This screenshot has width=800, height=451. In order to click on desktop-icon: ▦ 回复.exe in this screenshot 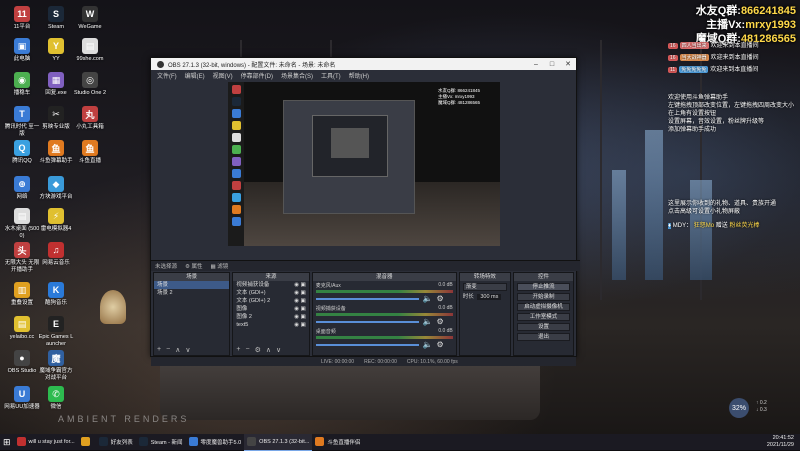, I will do `click(56, 84)`.